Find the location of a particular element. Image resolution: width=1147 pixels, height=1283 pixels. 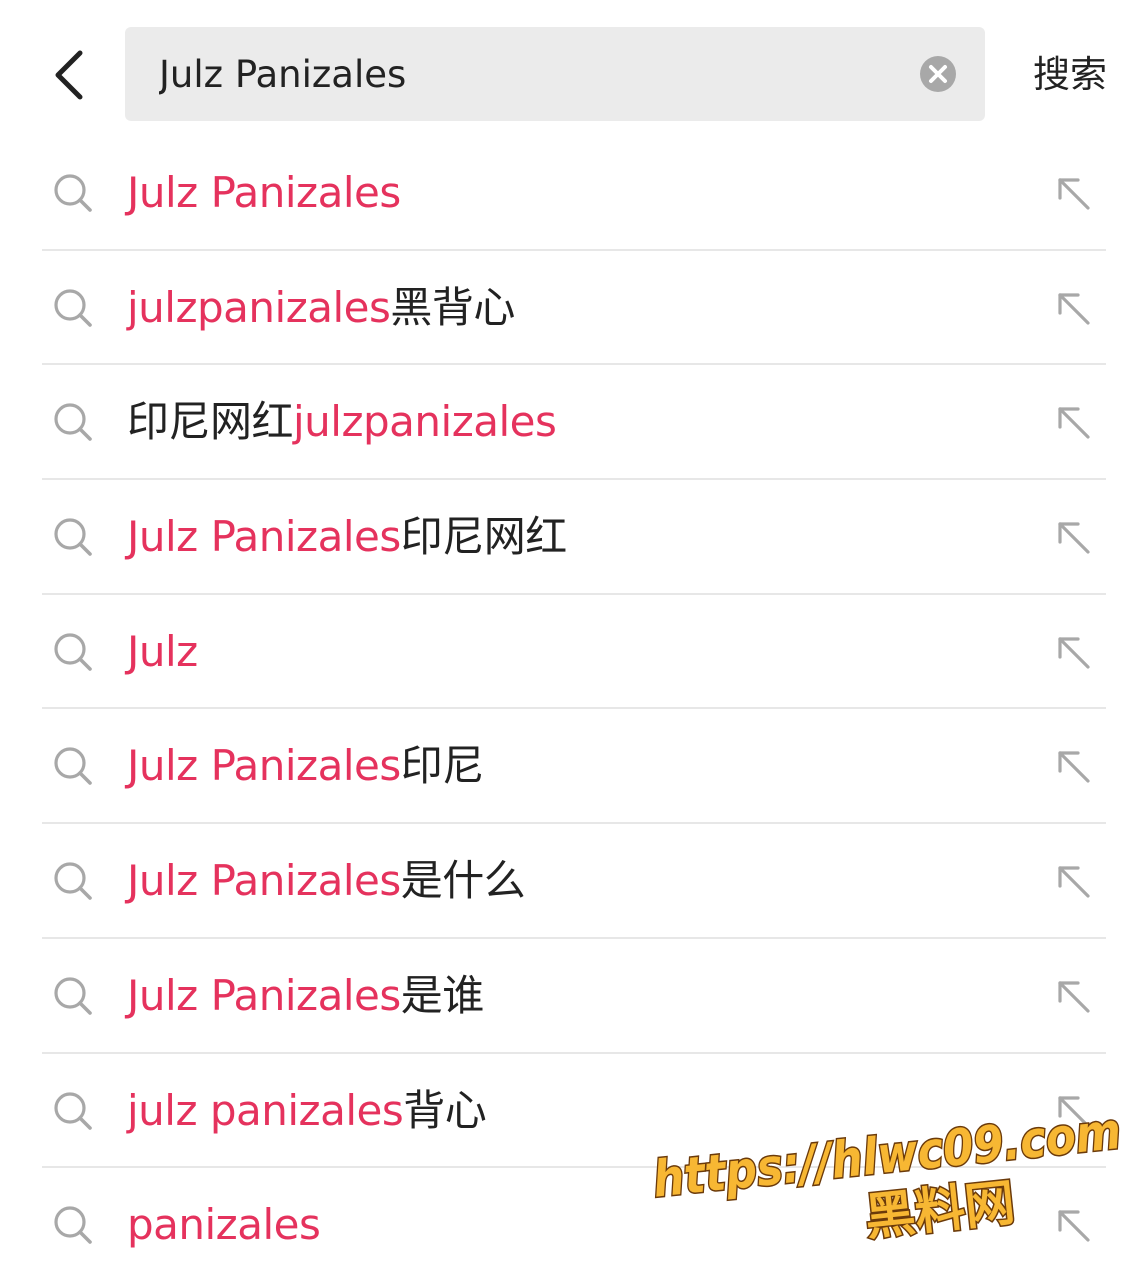

suggestion-item: Julz Panizales is located at coordinates (573, 193).